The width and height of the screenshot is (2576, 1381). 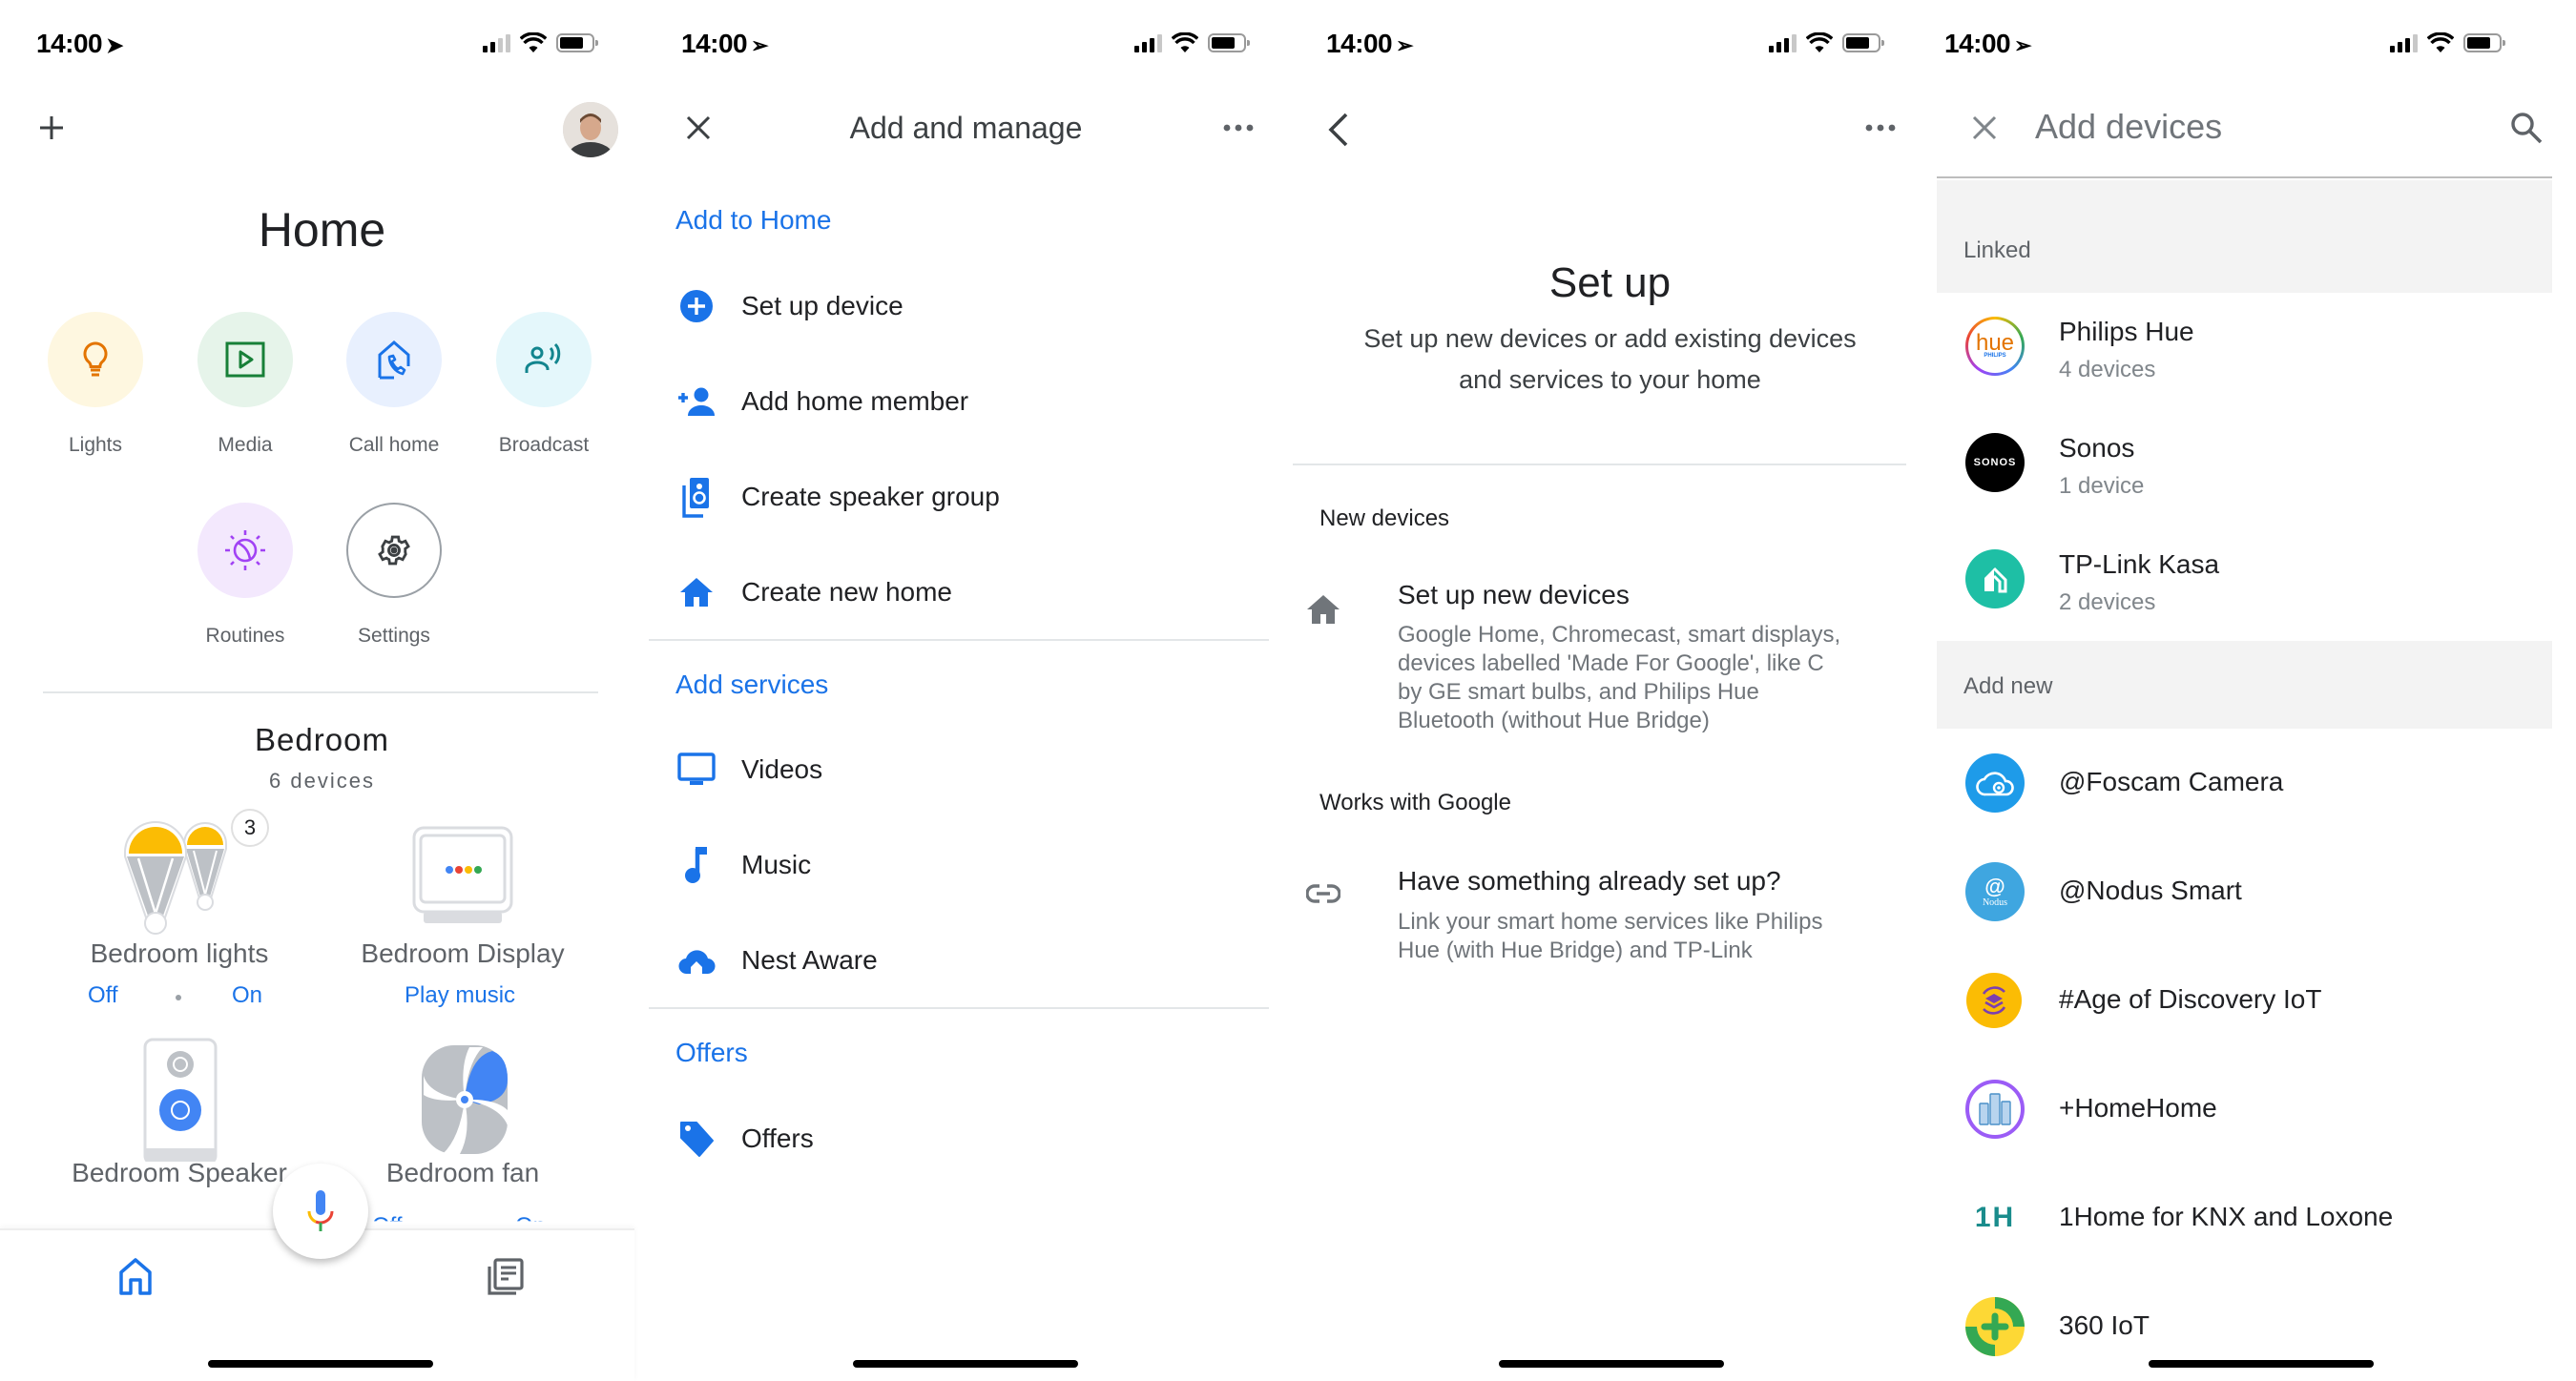 I want to click on screen-title: Add devices, so click(x=2129, y=126).